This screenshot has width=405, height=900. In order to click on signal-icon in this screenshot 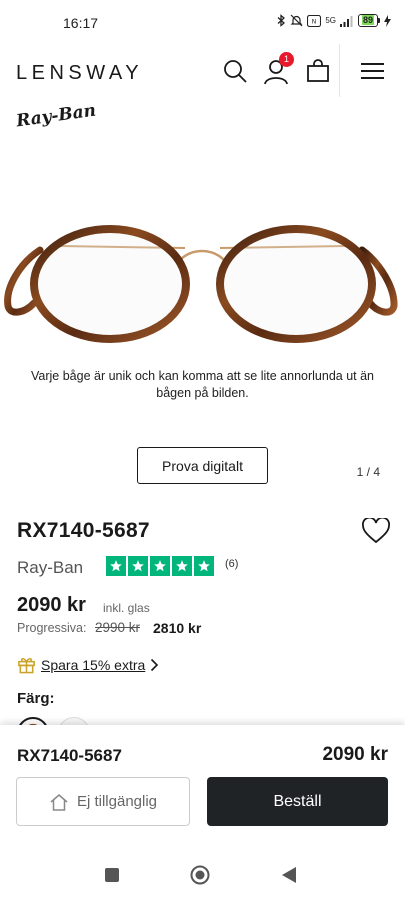, I will do `click(346, 21)`.